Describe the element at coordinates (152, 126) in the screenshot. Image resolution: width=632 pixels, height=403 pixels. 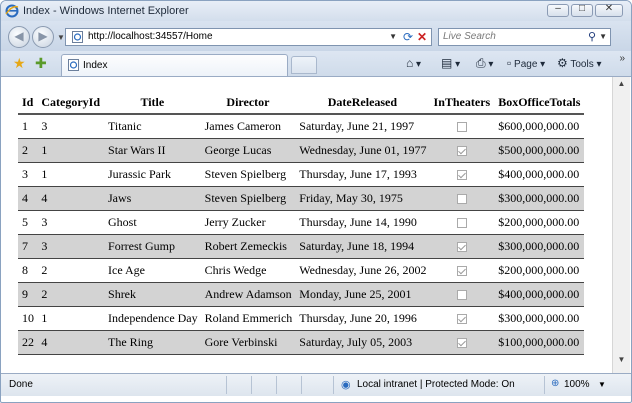
I see `cell-title: Titanic` at that location.